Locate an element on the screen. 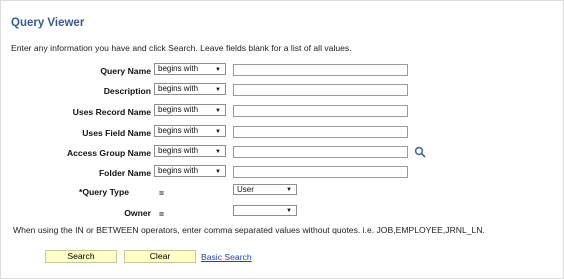 Image resolution: width=564 pixels, height=279 pixels. description-input is located at coordinates (320, 90).